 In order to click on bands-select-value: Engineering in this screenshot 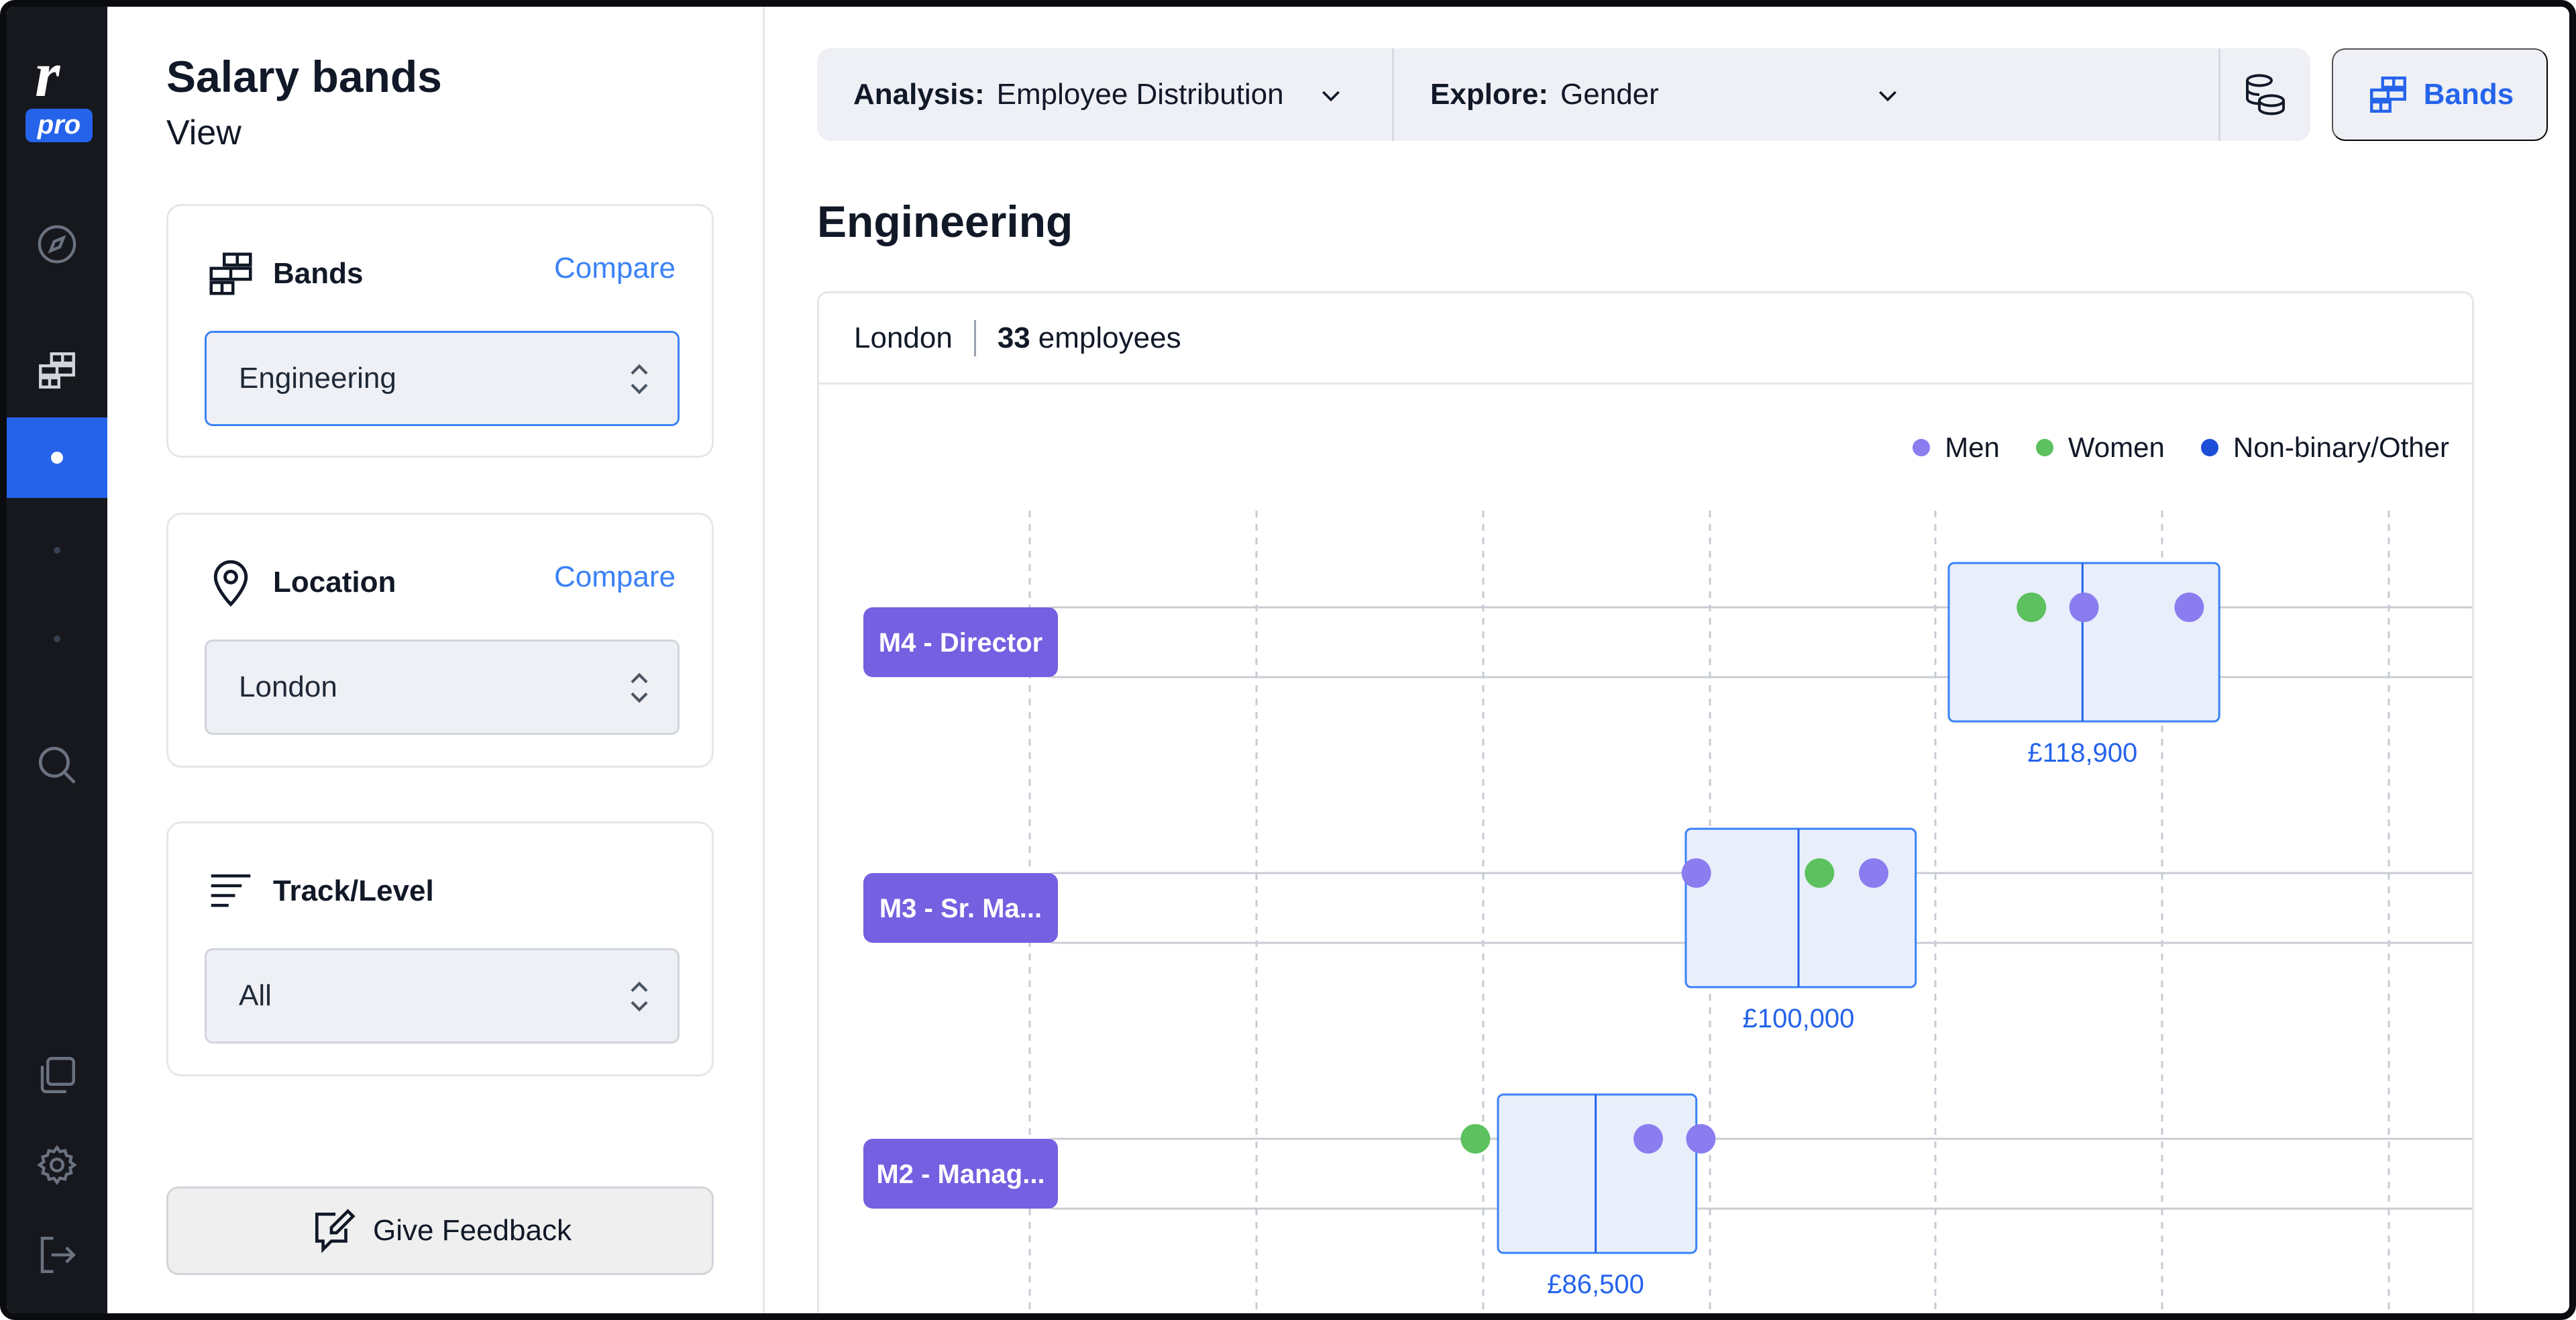, I will do `click(317, 378)`.